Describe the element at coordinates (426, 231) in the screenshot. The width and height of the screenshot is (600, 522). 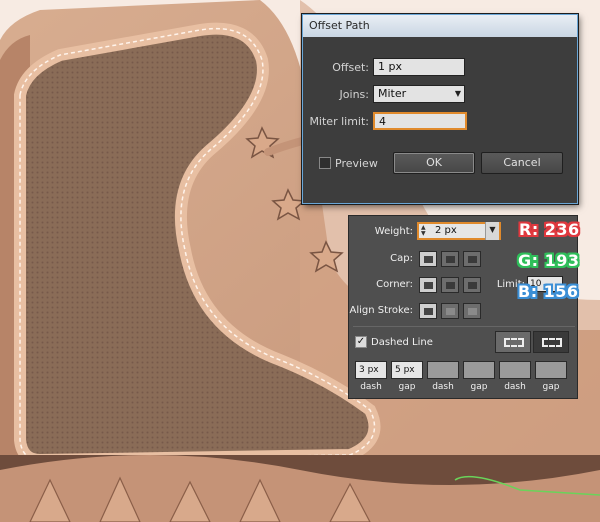
I see `spinner-arrows-icon: ▲ ▼` at that location.